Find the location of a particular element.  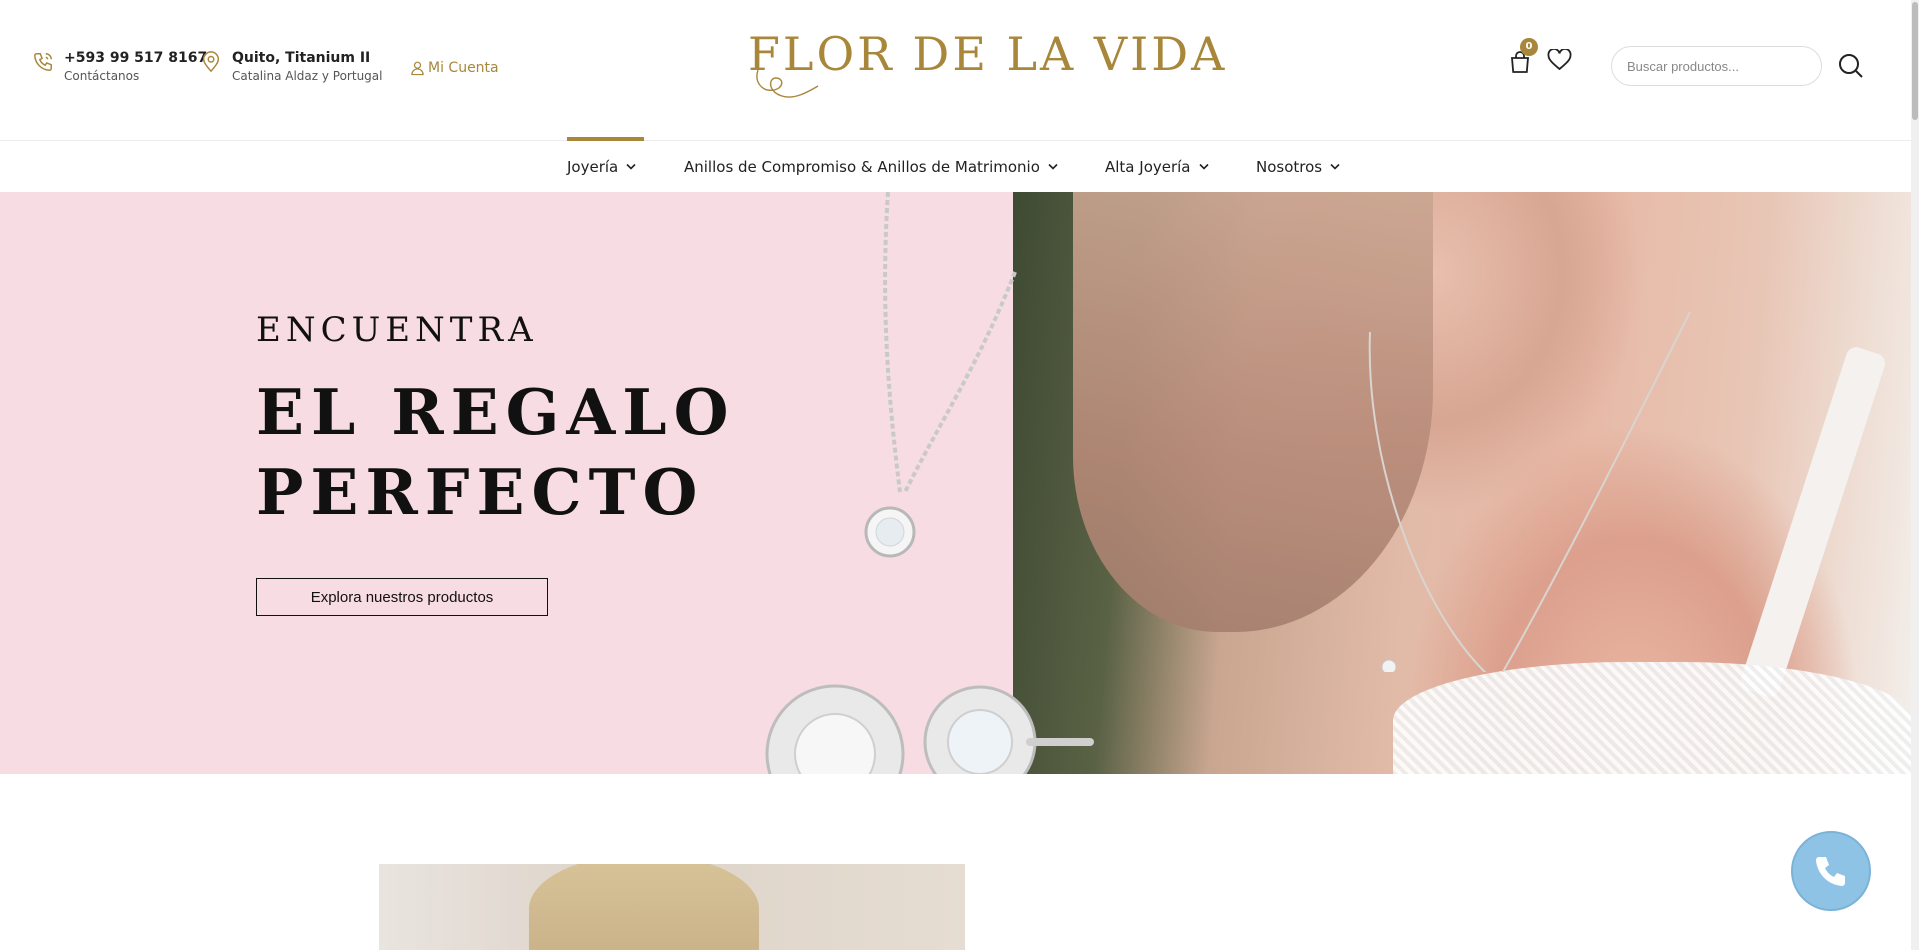

phone-icon is located at coordinates (43, 62).